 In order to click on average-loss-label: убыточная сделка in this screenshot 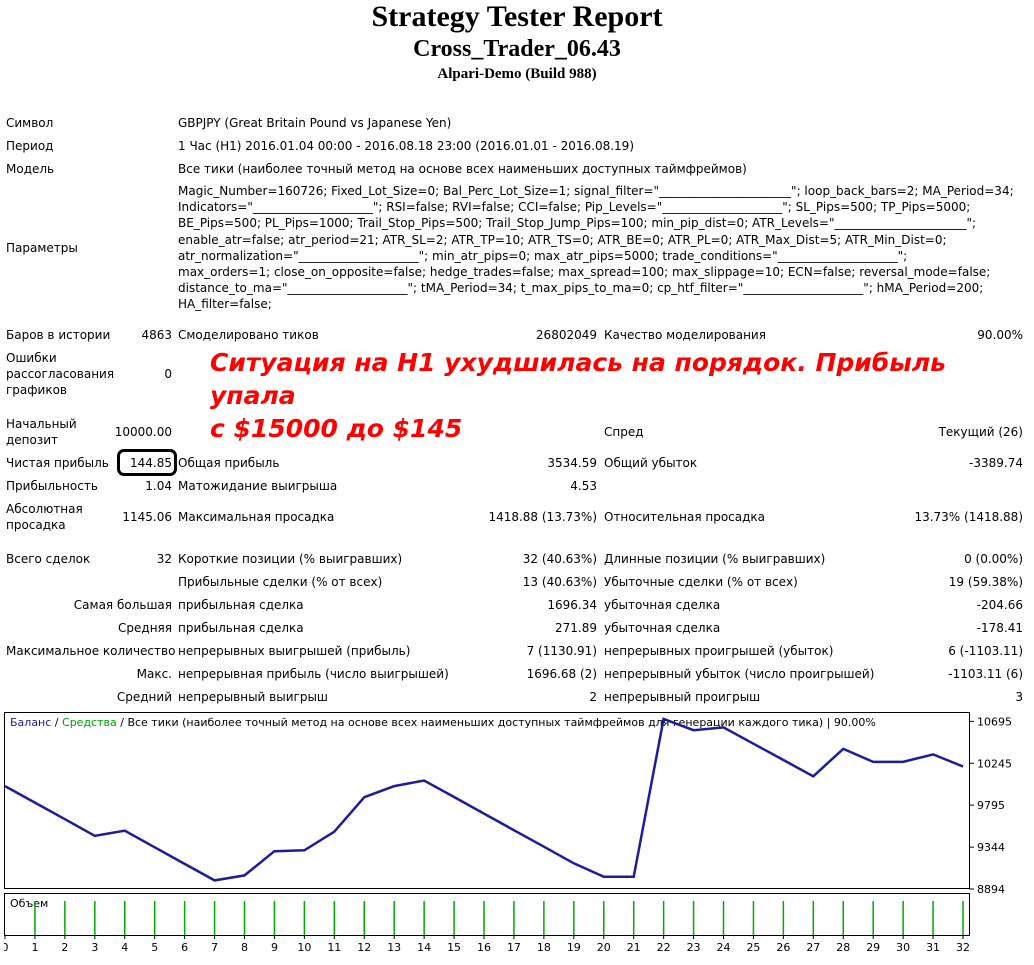, I will do `click(662, 628)`.